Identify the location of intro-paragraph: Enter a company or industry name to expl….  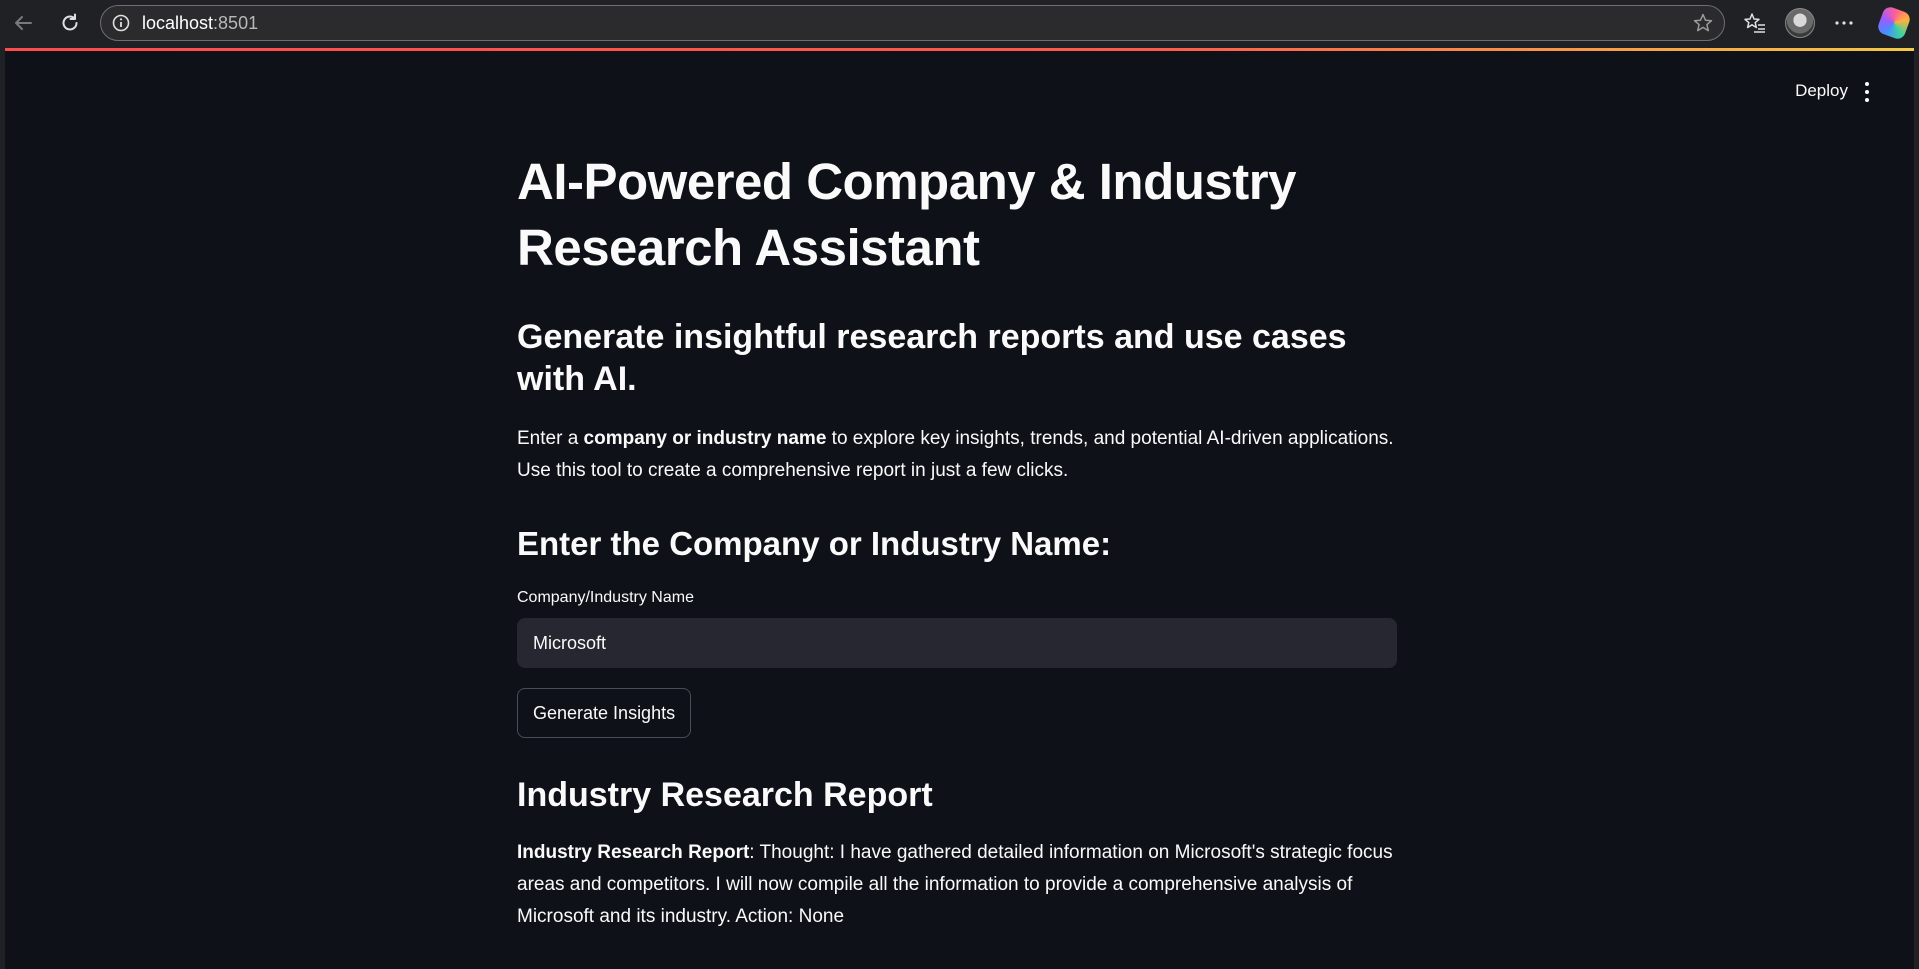
(957, 455).